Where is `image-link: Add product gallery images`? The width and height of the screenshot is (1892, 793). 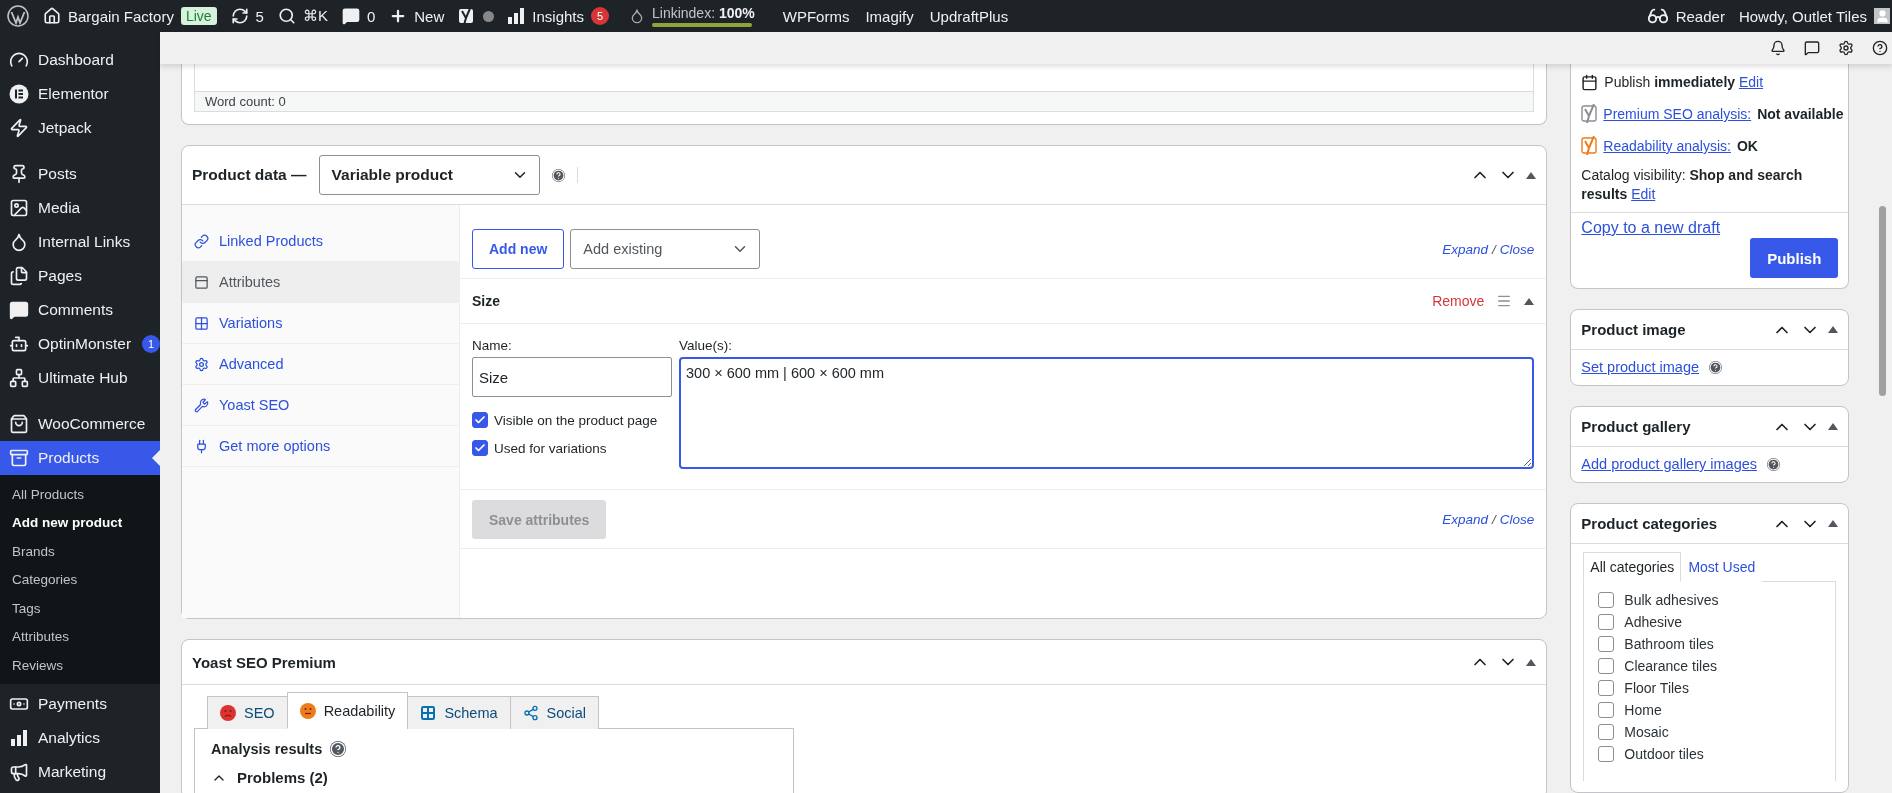
image-link: Add product gallery images is located at coordinates (1669, 464).